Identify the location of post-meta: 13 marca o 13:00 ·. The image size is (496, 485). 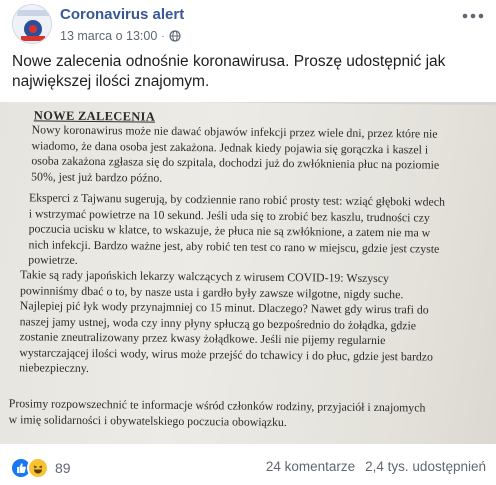
(120, 36).